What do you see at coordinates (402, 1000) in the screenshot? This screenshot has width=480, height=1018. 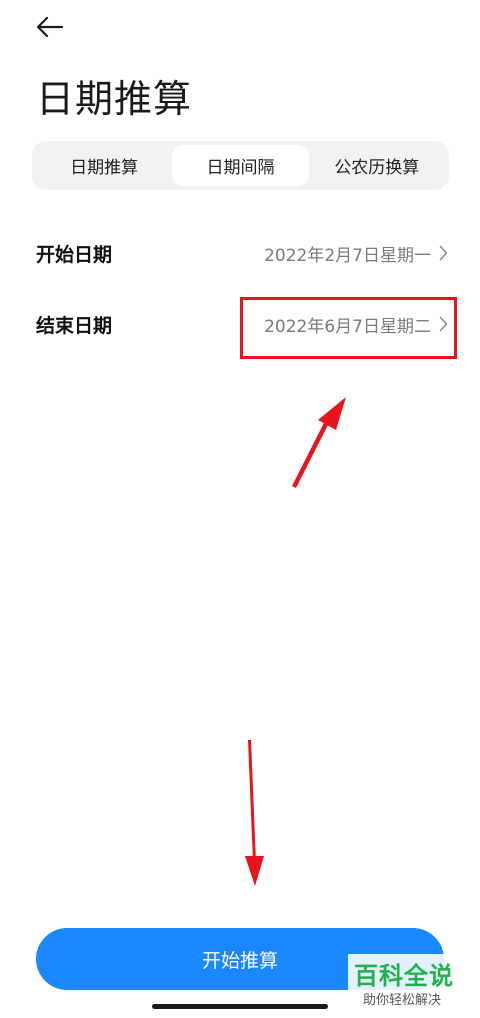 I see `watermark-slogan: 助你轻松解决` at bounding box center [402, 1000].